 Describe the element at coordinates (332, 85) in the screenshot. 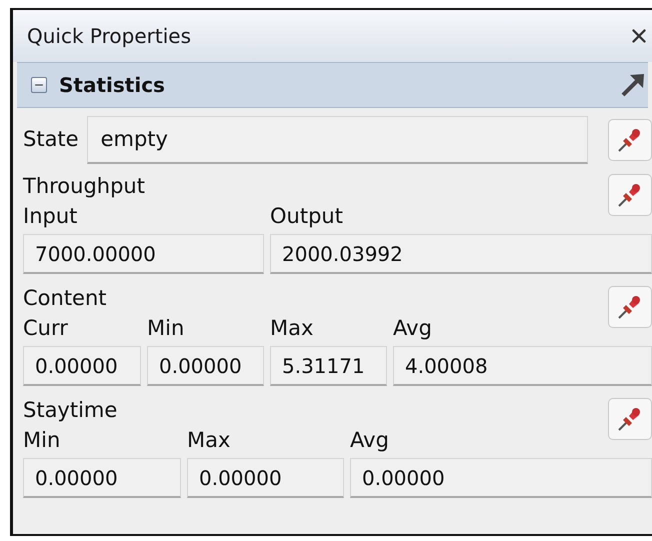

I see `section-header: Statistics` at that location.